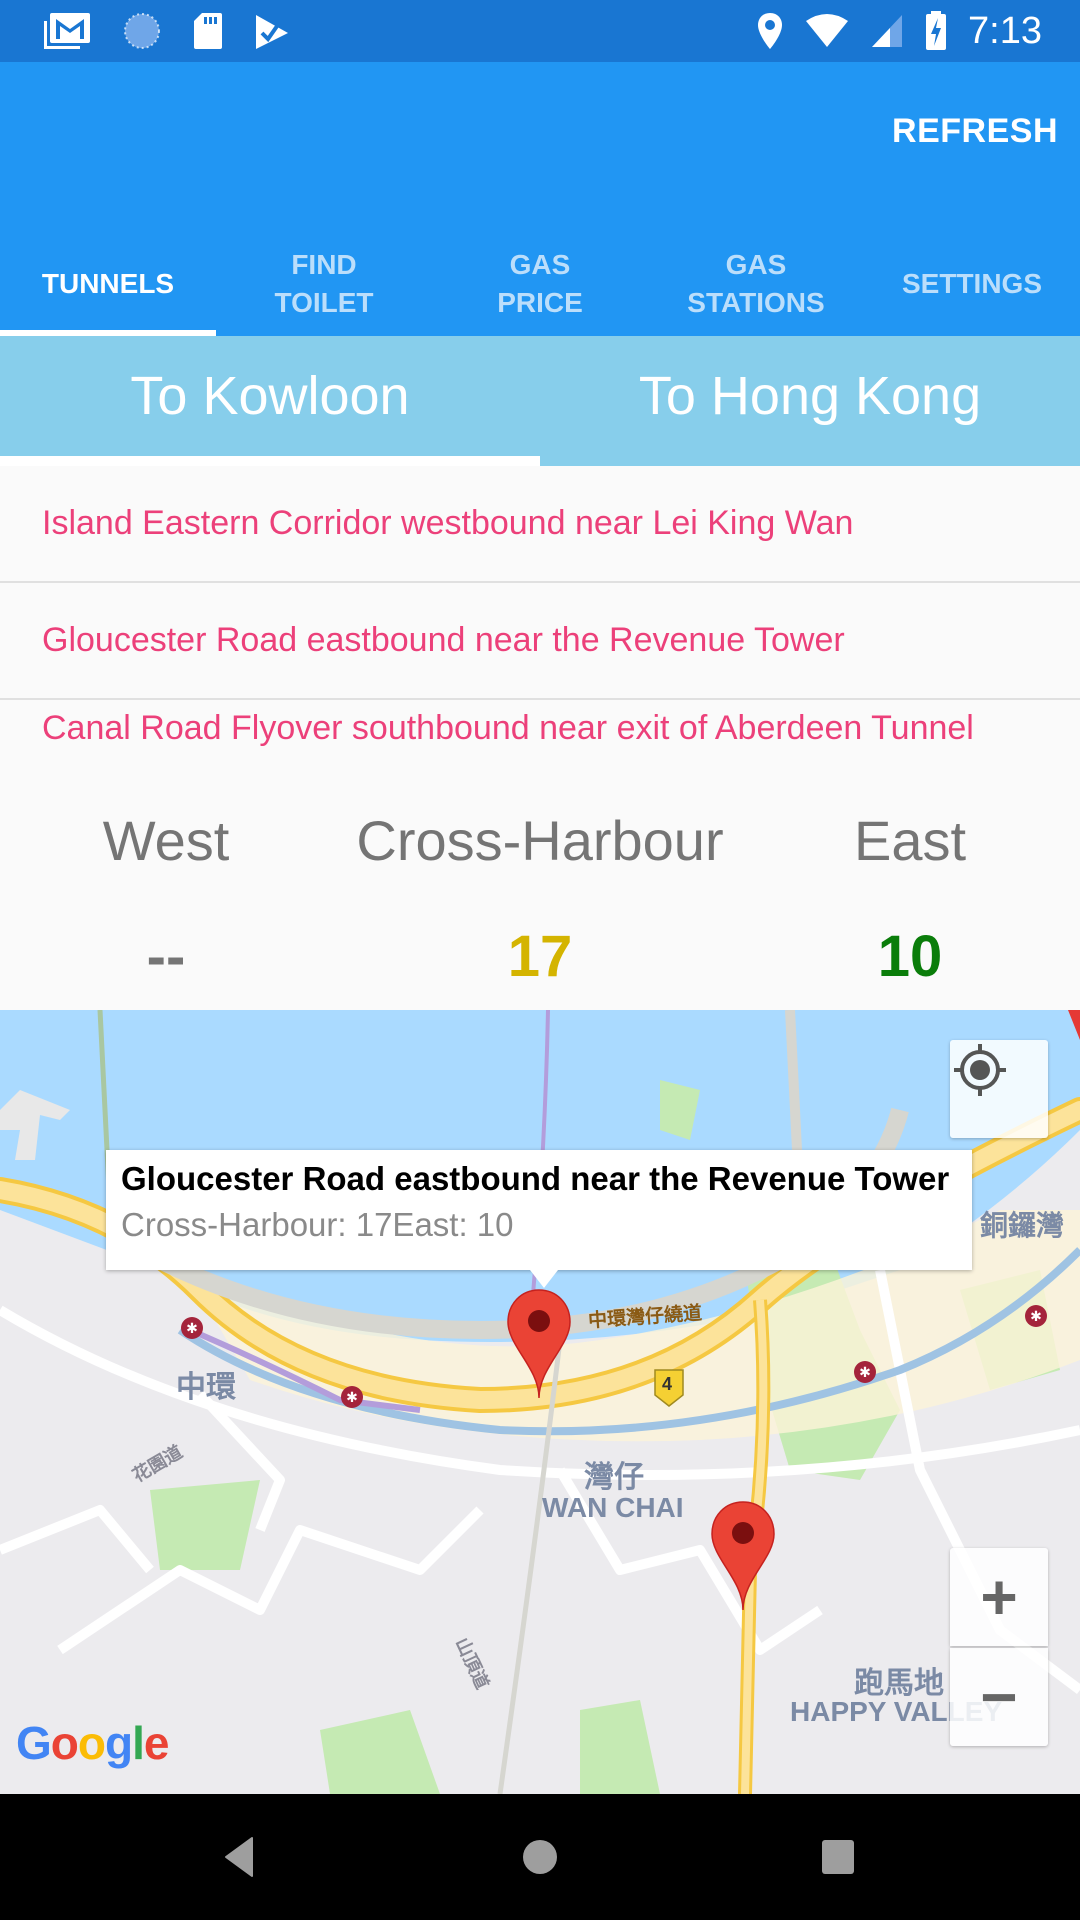  Describe the element at coordinates (770, 31) in the screenshot. I see `location-icon` at that location.